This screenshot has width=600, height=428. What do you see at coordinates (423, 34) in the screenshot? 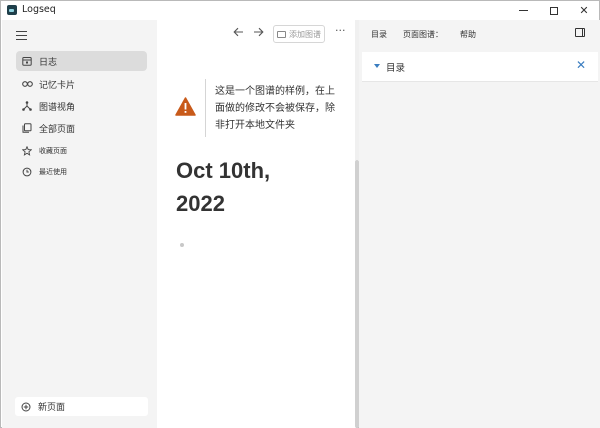
I see `tab-page-graph: 页面图谱：` at bounding box center [423, 34].